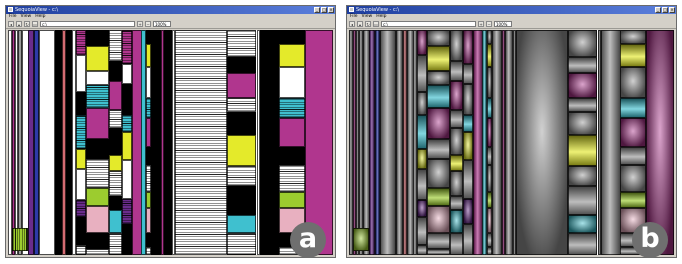 The image size is (682, 264). I want to click on zoom-out-icon: −, so click(148, 24).